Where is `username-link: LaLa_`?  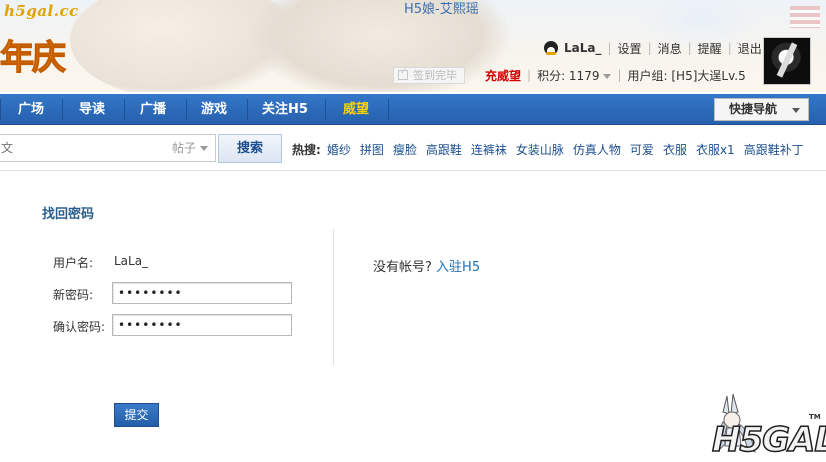
username-link: LaLa_ is located at coordinates (583, 48).